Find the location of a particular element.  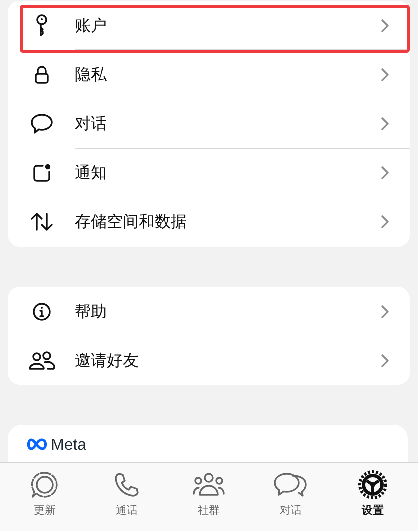

settings-row: 隐私 is located at coordinates (209, 75).